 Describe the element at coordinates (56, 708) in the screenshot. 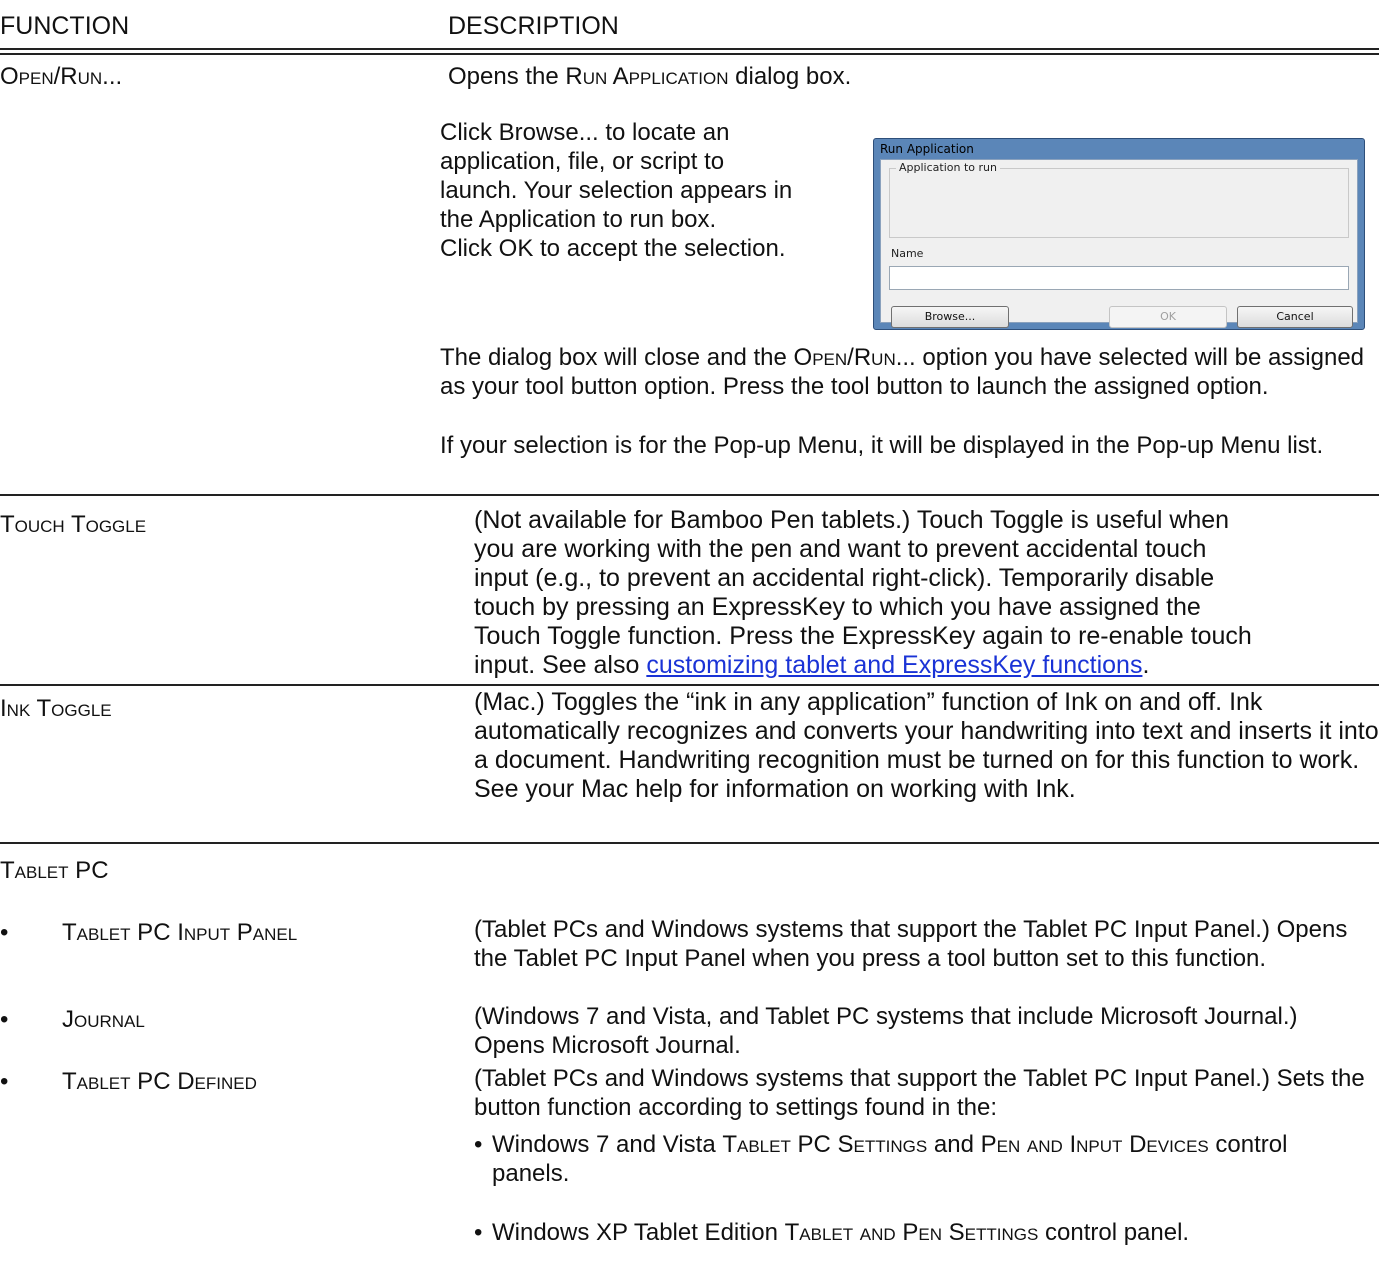

I see `function-ink-toggle: Ink Toggle` at that location.